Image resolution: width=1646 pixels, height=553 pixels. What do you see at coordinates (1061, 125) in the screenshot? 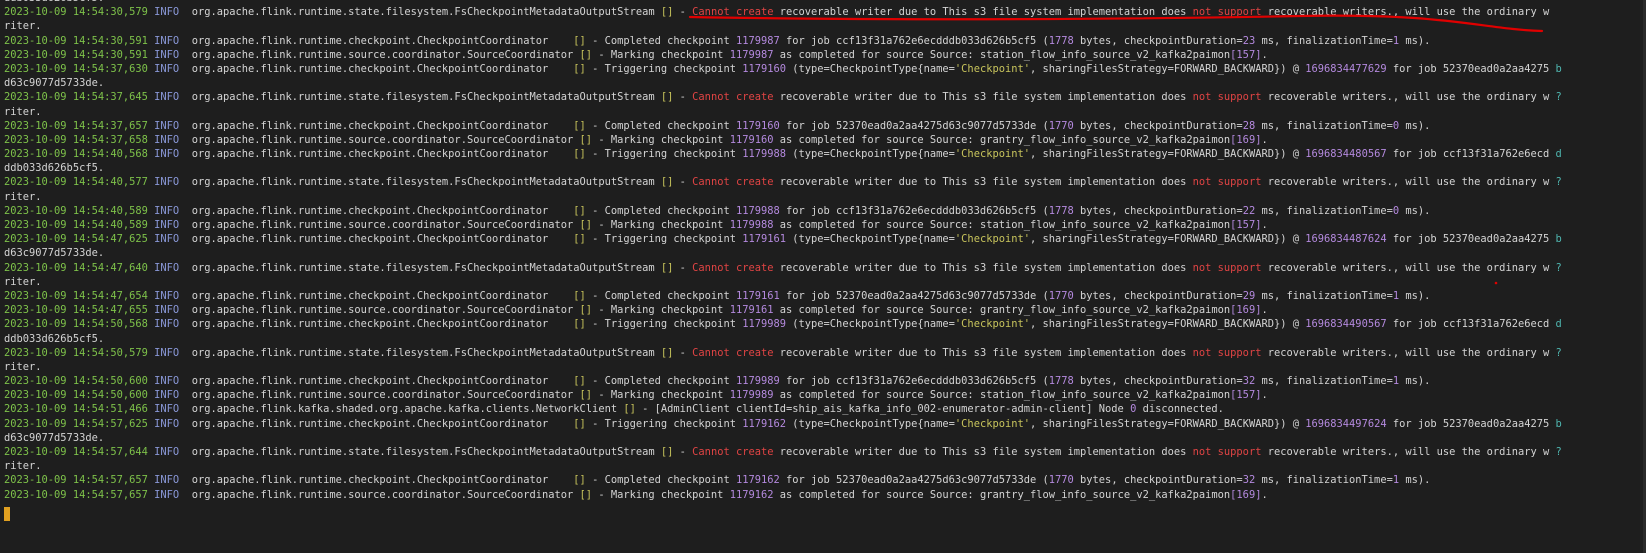
I see `log-segment: 1770` at bounding box center [1061, 125].